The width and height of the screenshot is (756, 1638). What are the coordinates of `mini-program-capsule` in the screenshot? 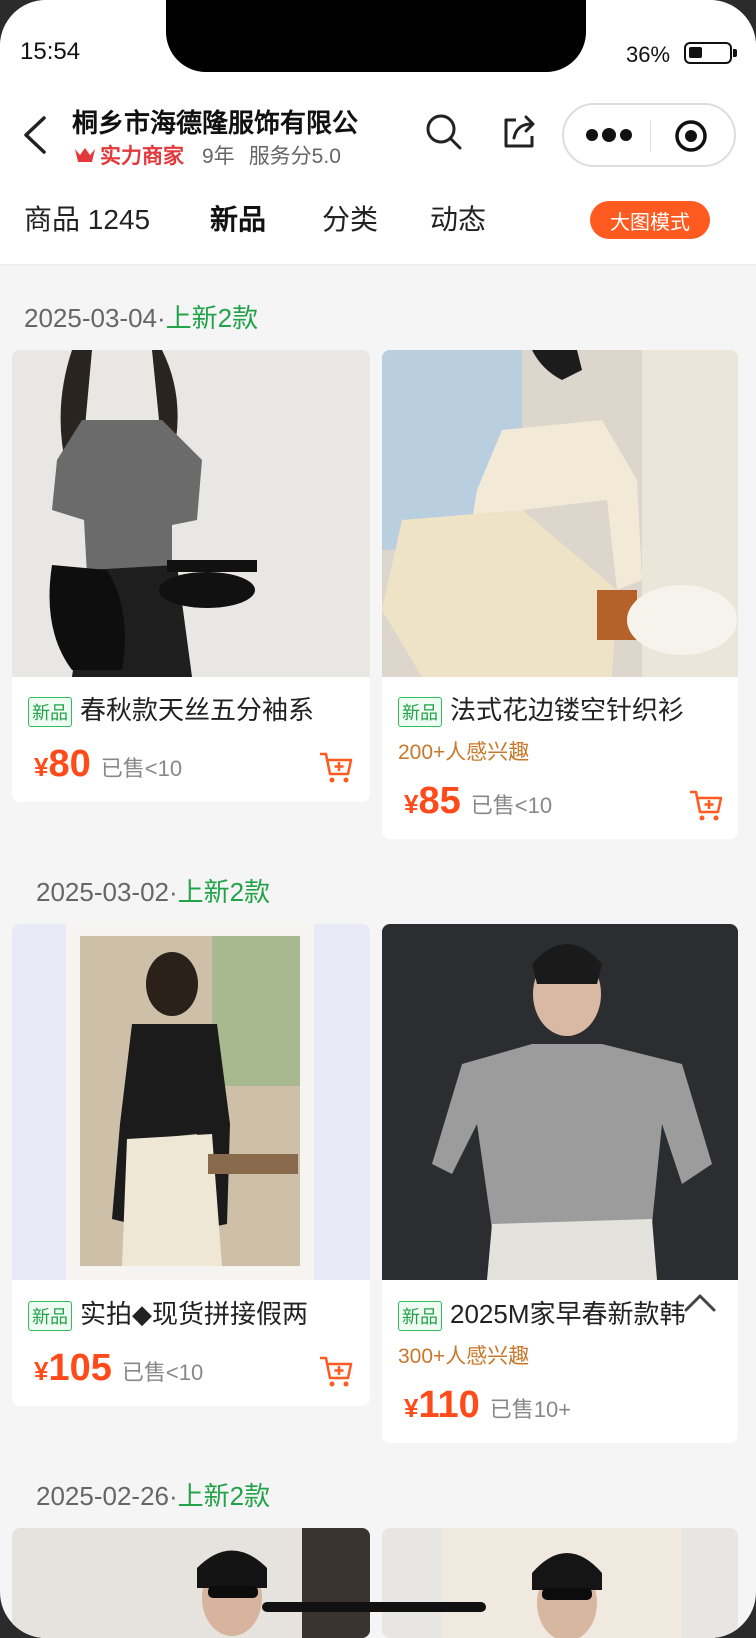 It's located at (649, 135).